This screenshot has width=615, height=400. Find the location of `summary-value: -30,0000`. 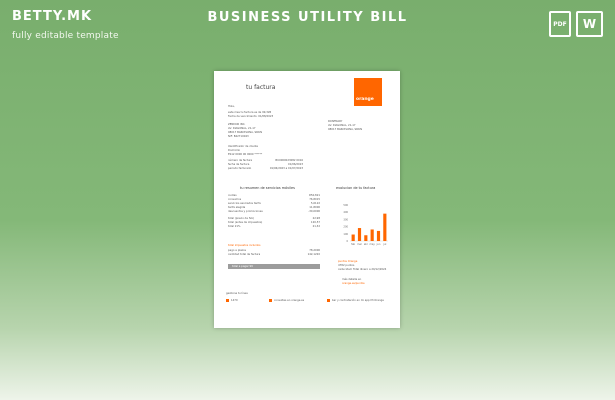

summary-value: -30,0000 is located at coordinates (314, 211).